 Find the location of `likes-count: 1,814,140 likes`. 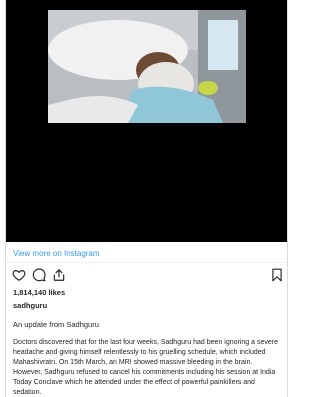

likes-count: 1,814,140 likes is located at coordinates (39, 292).